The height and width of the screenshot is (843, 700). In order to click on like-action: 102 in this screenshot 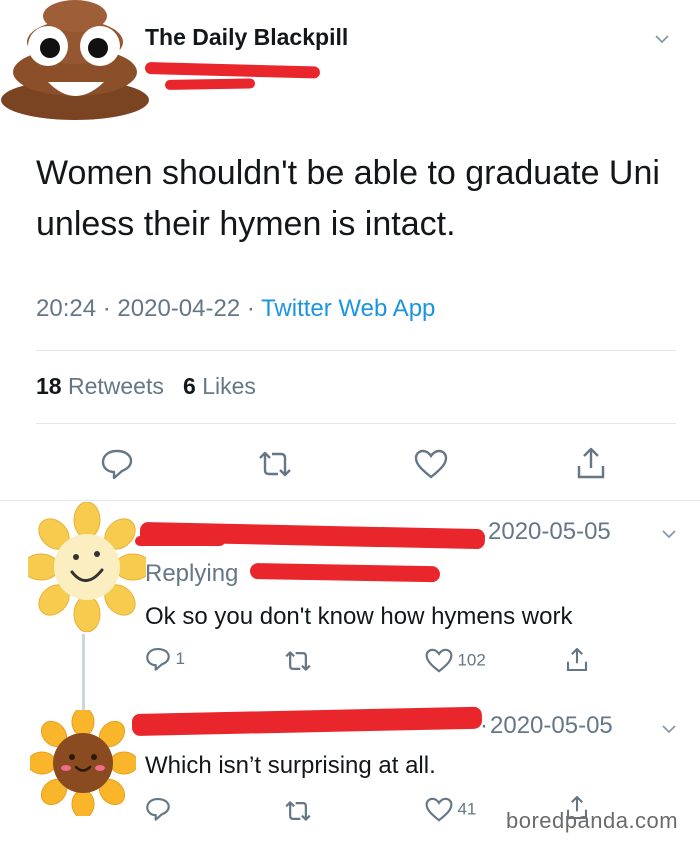, I will do `click(455, 660)`.